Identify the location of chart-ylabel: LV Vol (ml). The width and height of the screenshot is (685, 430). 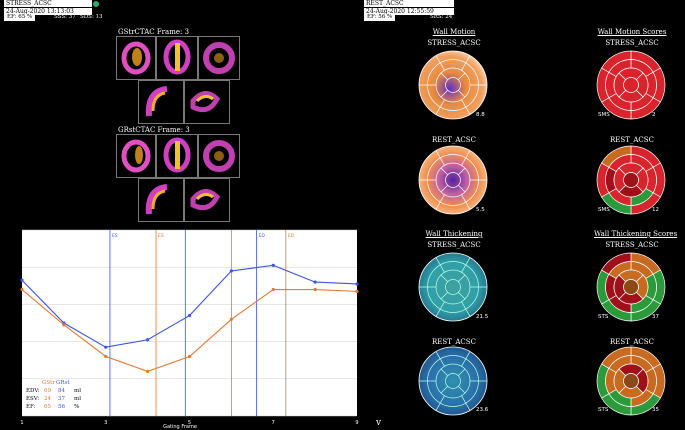
(8, 321).